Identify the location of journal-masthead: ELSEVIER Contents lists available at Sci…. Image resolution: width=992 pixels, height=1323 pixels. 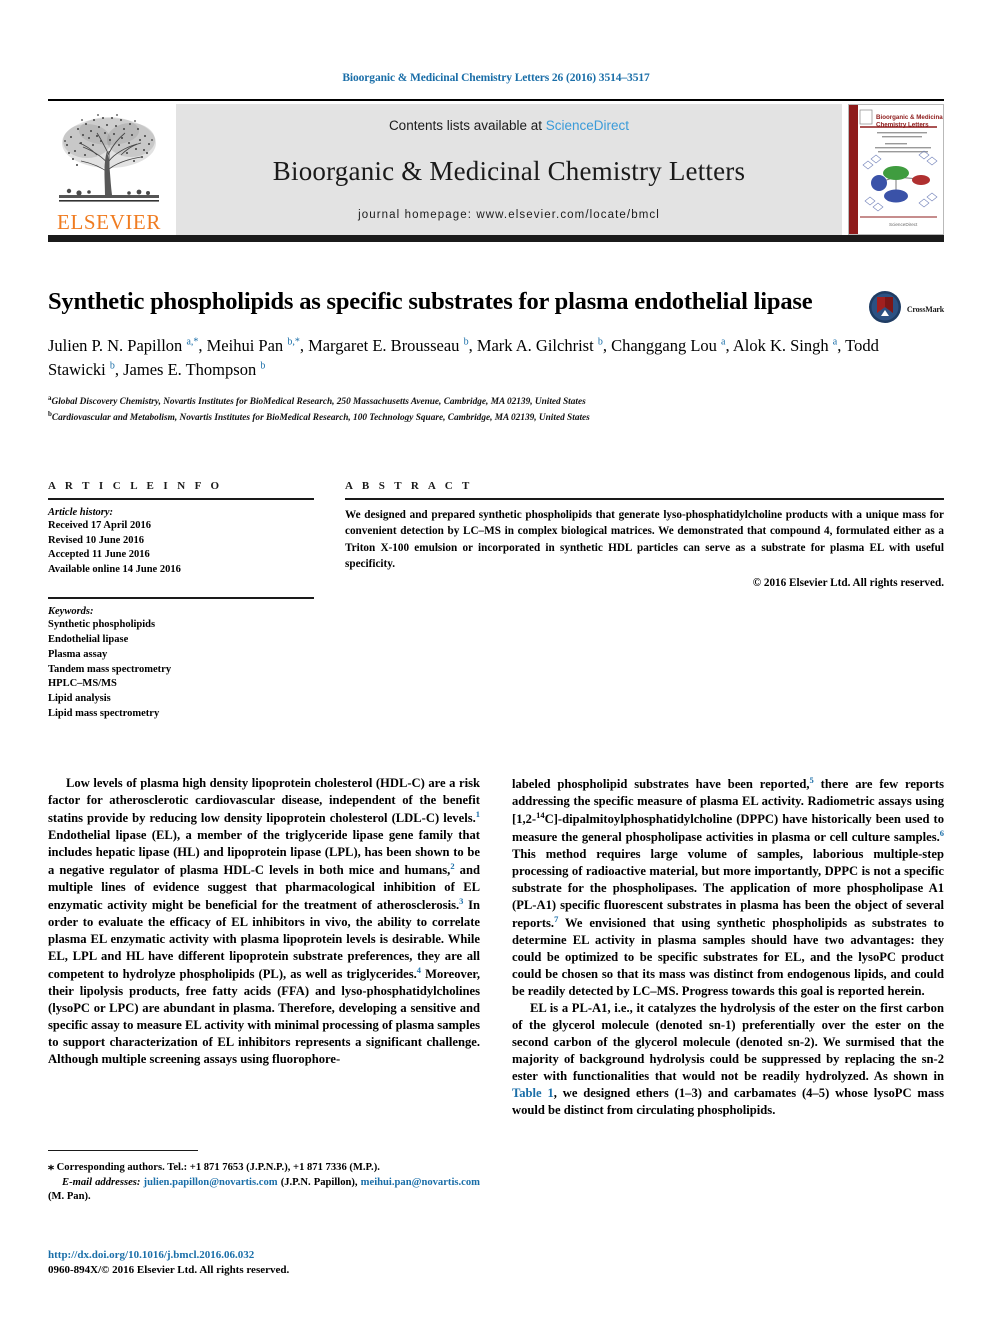
(496, 170).